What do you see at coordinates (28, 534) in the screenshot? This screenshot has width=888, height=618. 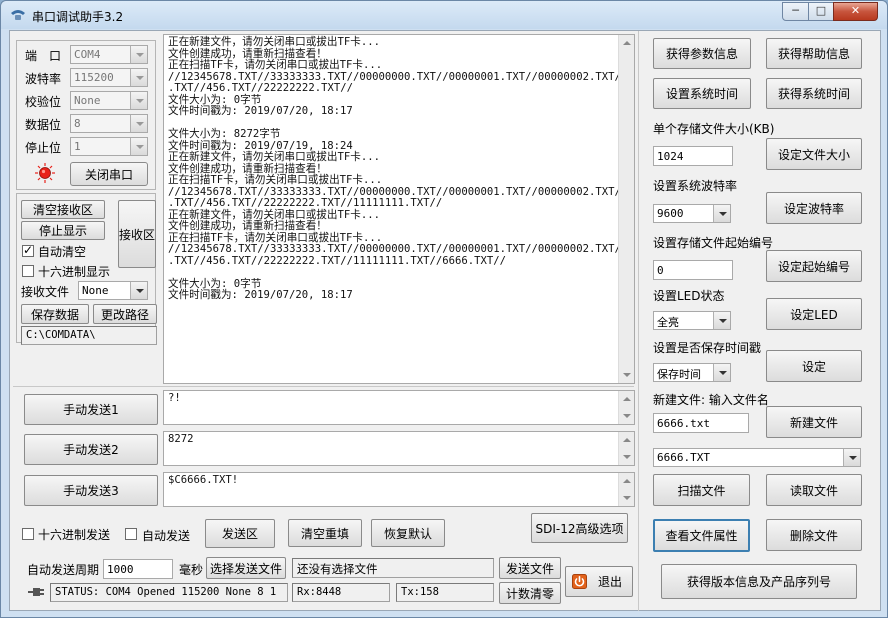 I see `hex-send-checkbox` at bounding box center [28, 534].